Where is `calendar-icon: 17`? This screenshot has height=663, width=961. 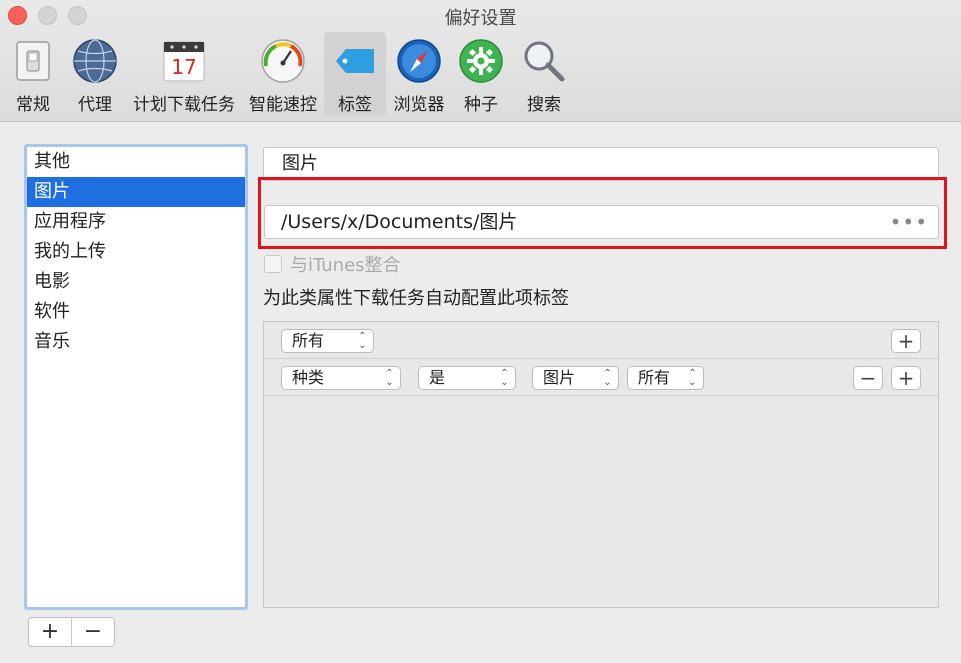 calendar-icon: 17 is located at coordinates (184, 61).